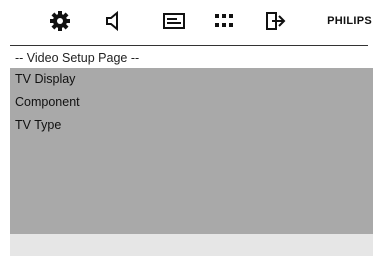  I want to click on subtitle-icon, so click(174, 21).